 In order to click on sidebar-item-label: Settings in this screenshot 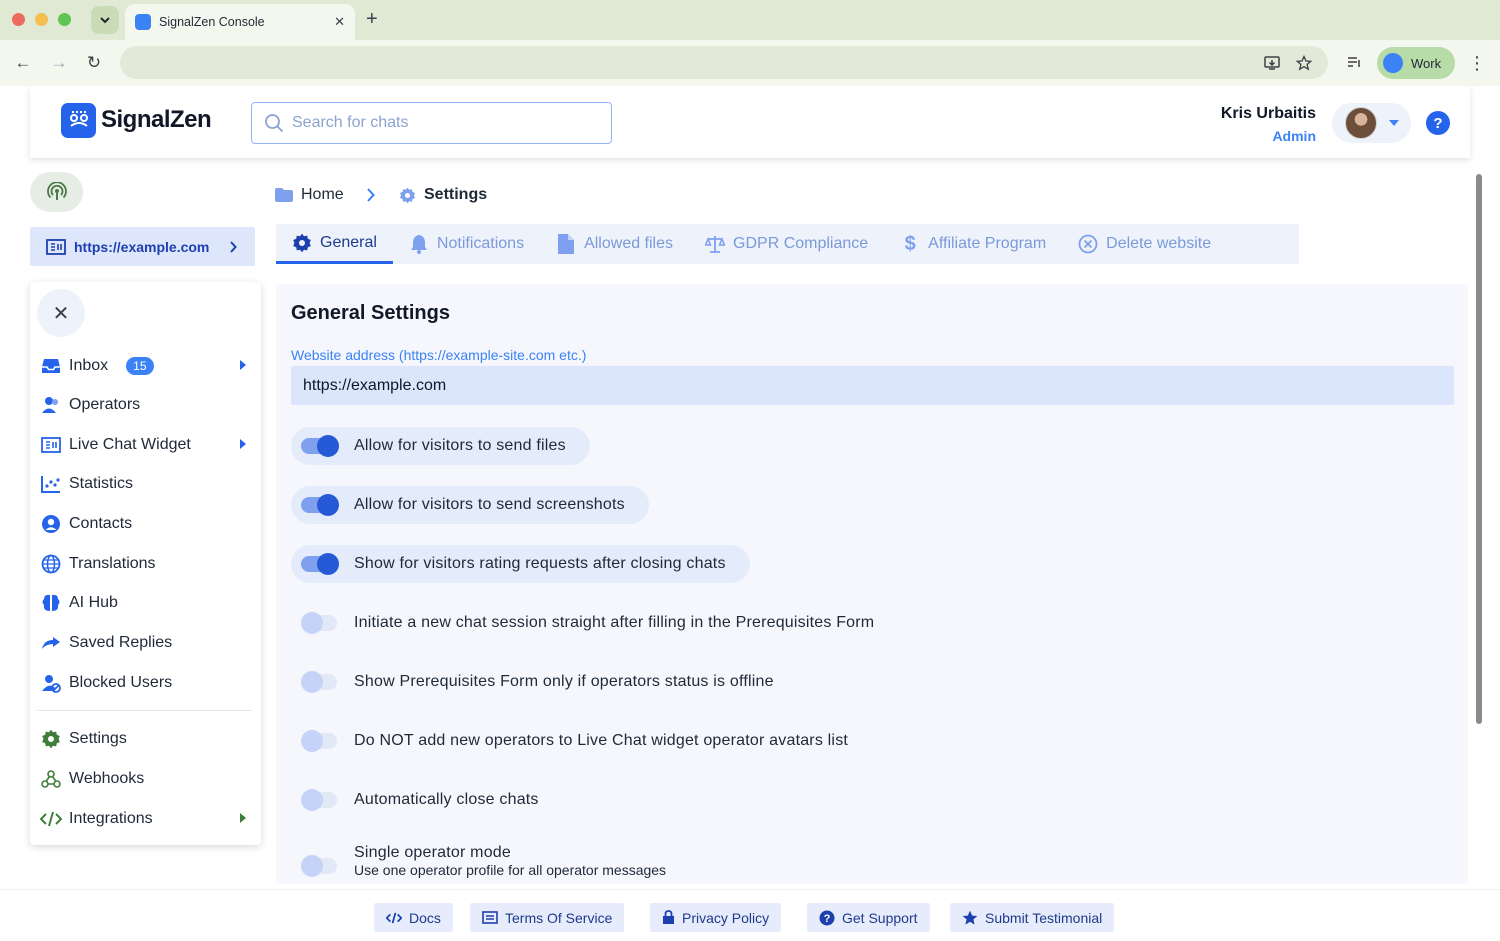, I will do `click(98, 738)`.